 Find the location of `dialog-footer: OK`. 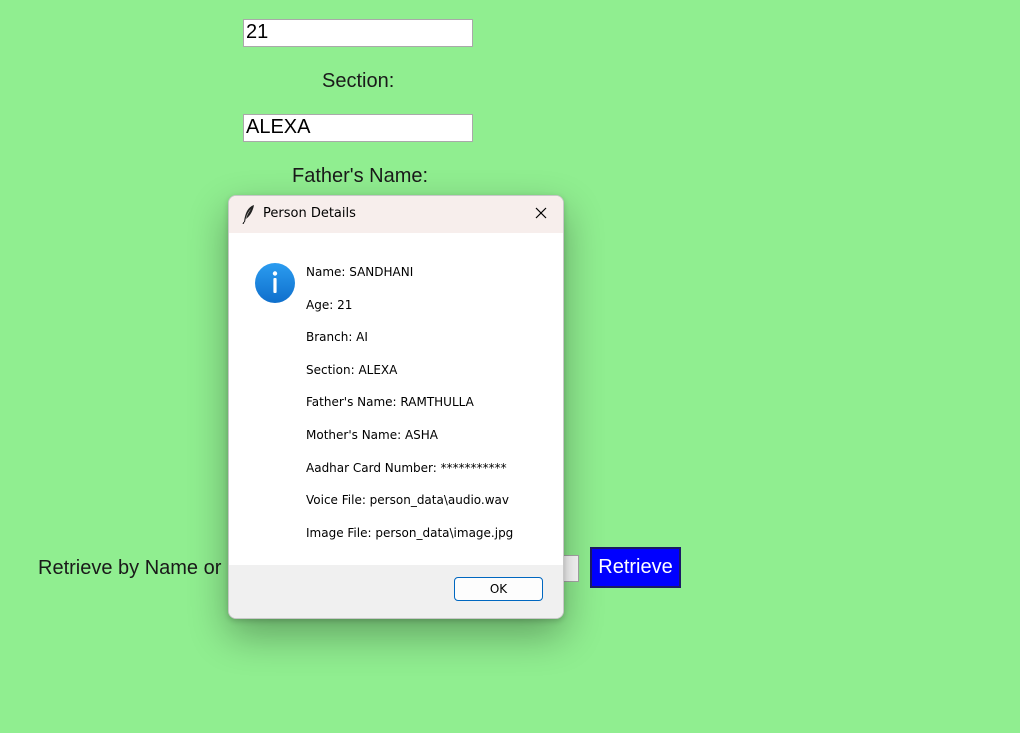

dialog-footer: OK is located at coordinates (396, 591).